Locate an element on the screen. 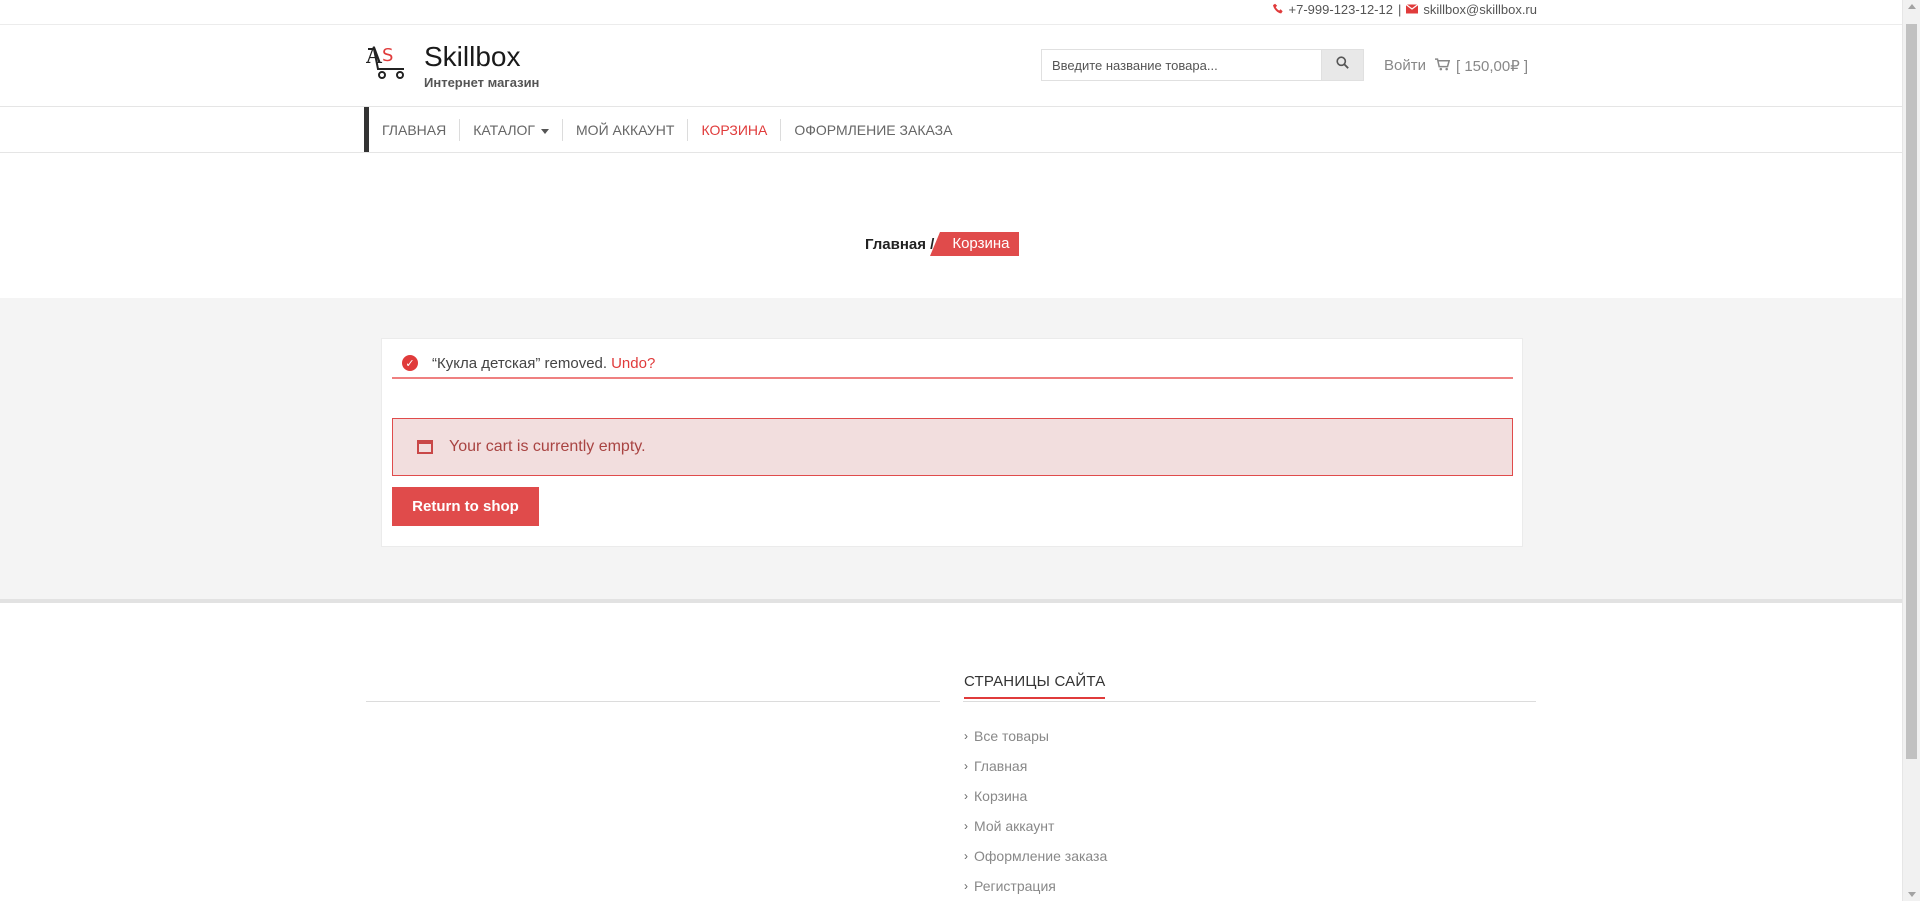 This screenshot has height=901, width=1920. logo-cart-icon: A S is located at coordinates (387, 61).